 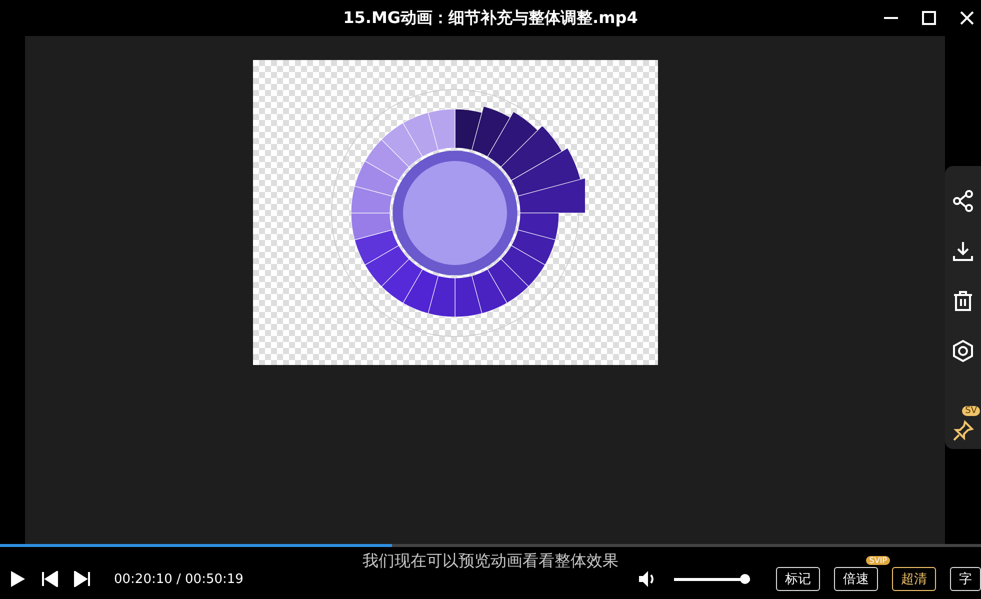 I want to click on close-icon, so click(x=967, y=18).